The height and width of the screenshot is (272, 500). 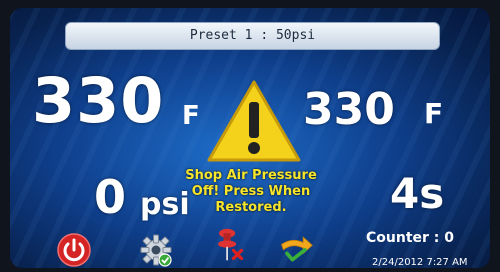 What do you see at coordinates (417, 193) in the screenshot?
I see `timer-value: 4s` at bounding box center [417, 193].